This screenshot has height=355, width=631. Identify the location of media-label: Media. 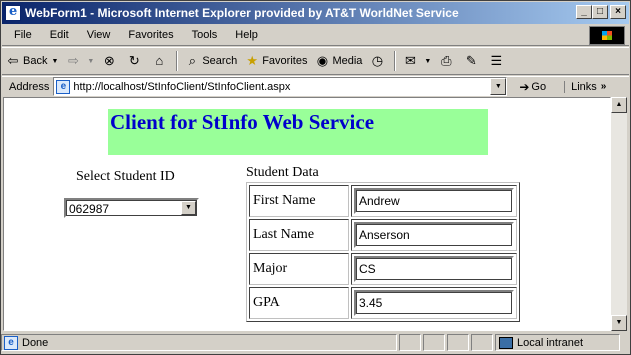
(347, 61).